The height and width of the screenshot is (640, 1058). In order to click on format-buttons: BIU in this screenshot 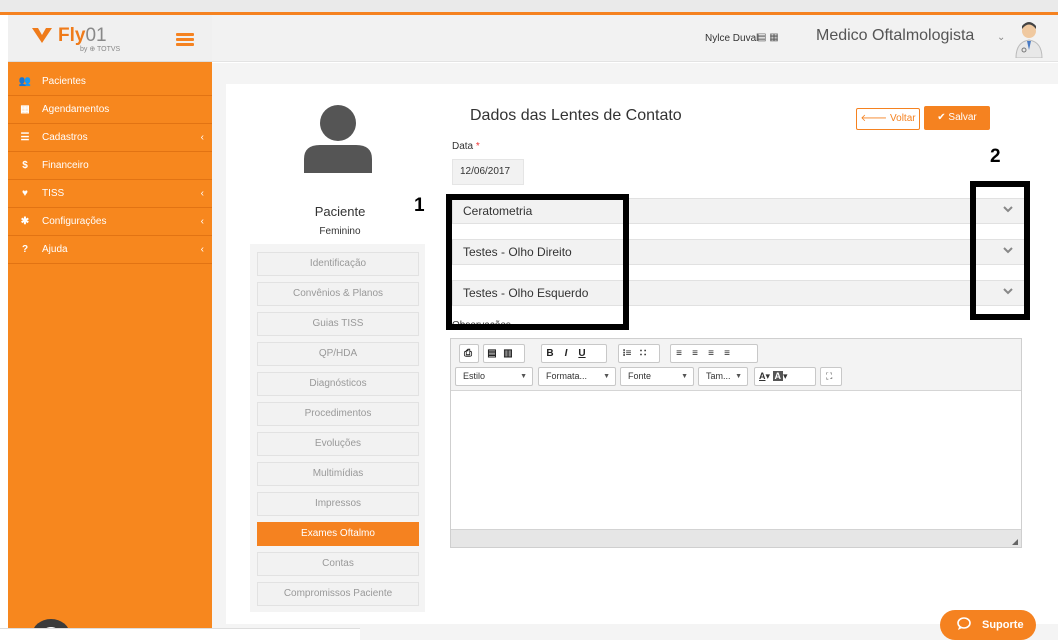, I will do `click(574, 353)`.